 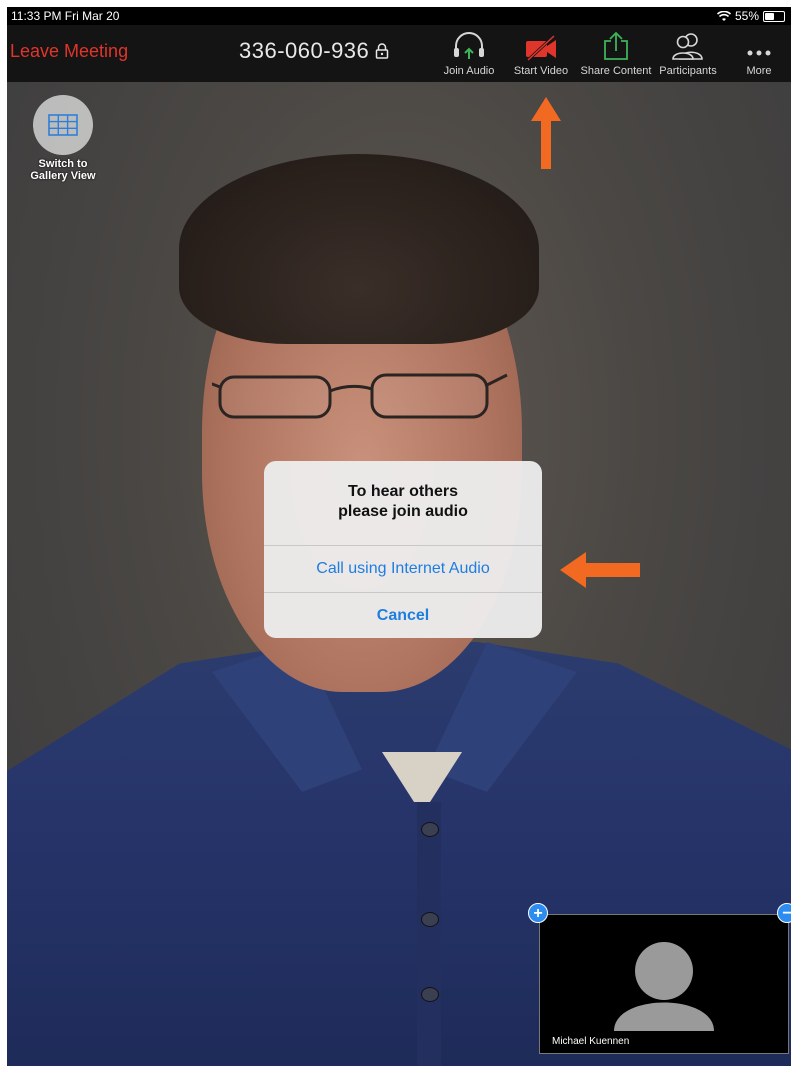 I want to click on participants-label: Participants, so click(x=688, y=71).